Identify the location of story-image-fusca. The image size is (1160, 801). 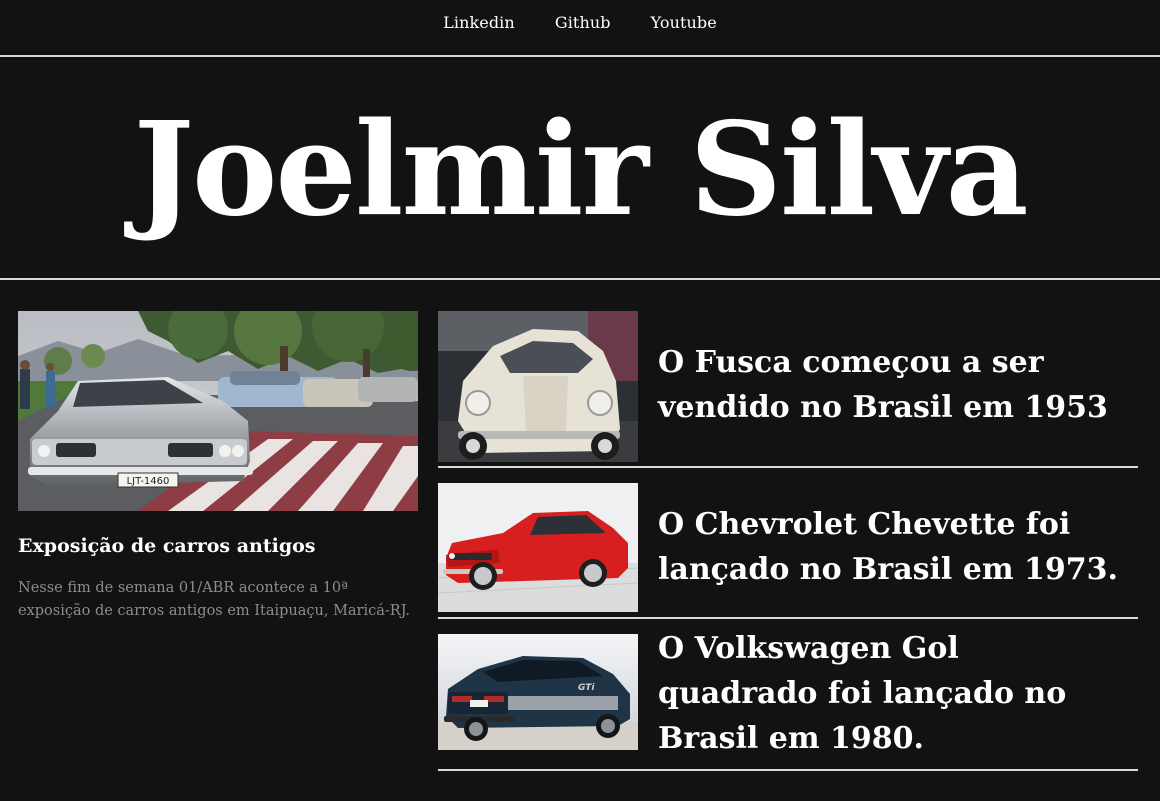
(538, 386).